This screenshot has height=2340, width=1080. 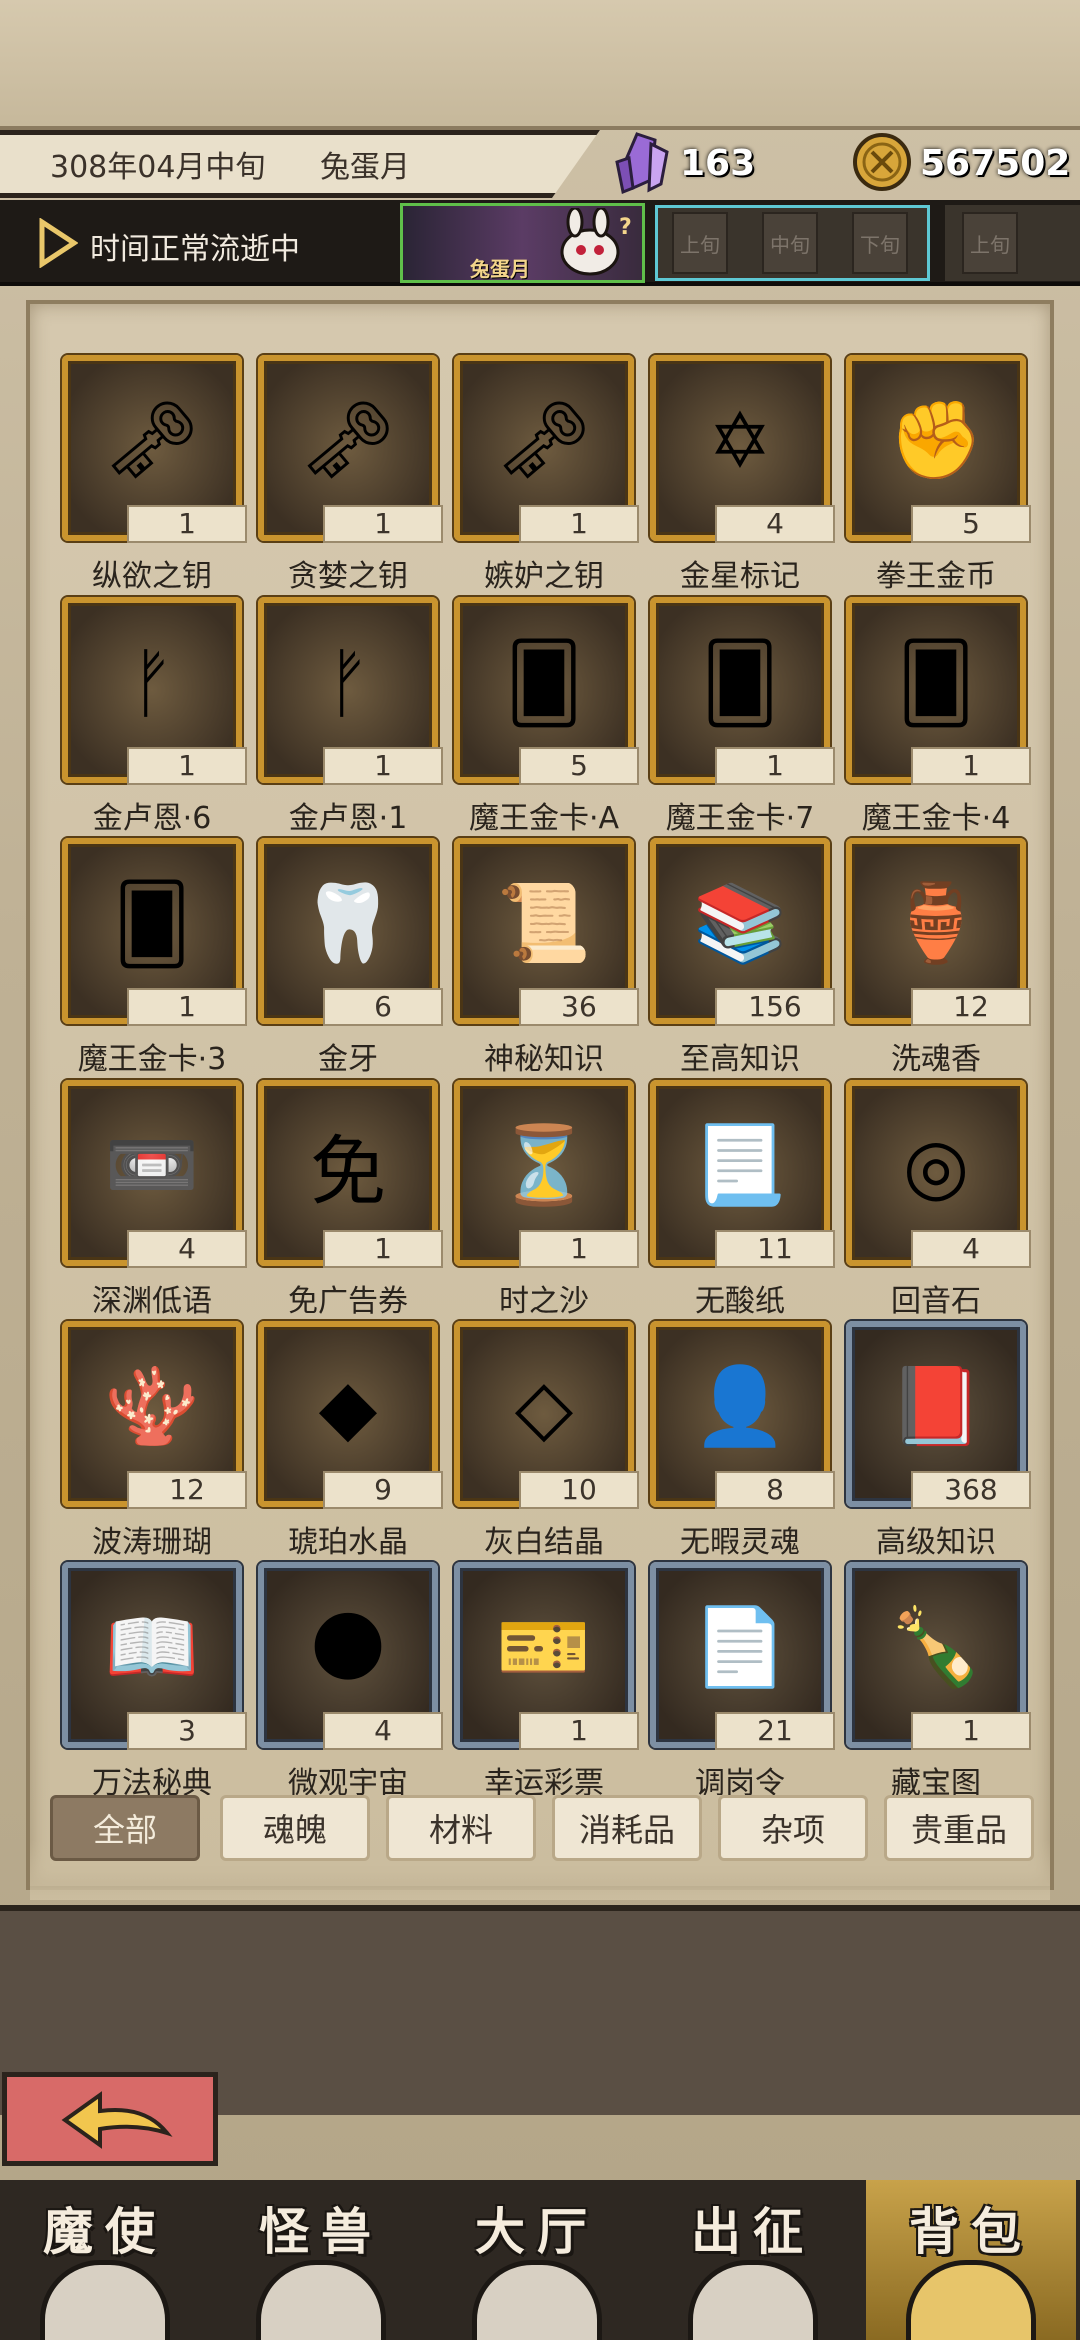 I want to click on tab-misc: 杂项, so click(x=793, y=1828).